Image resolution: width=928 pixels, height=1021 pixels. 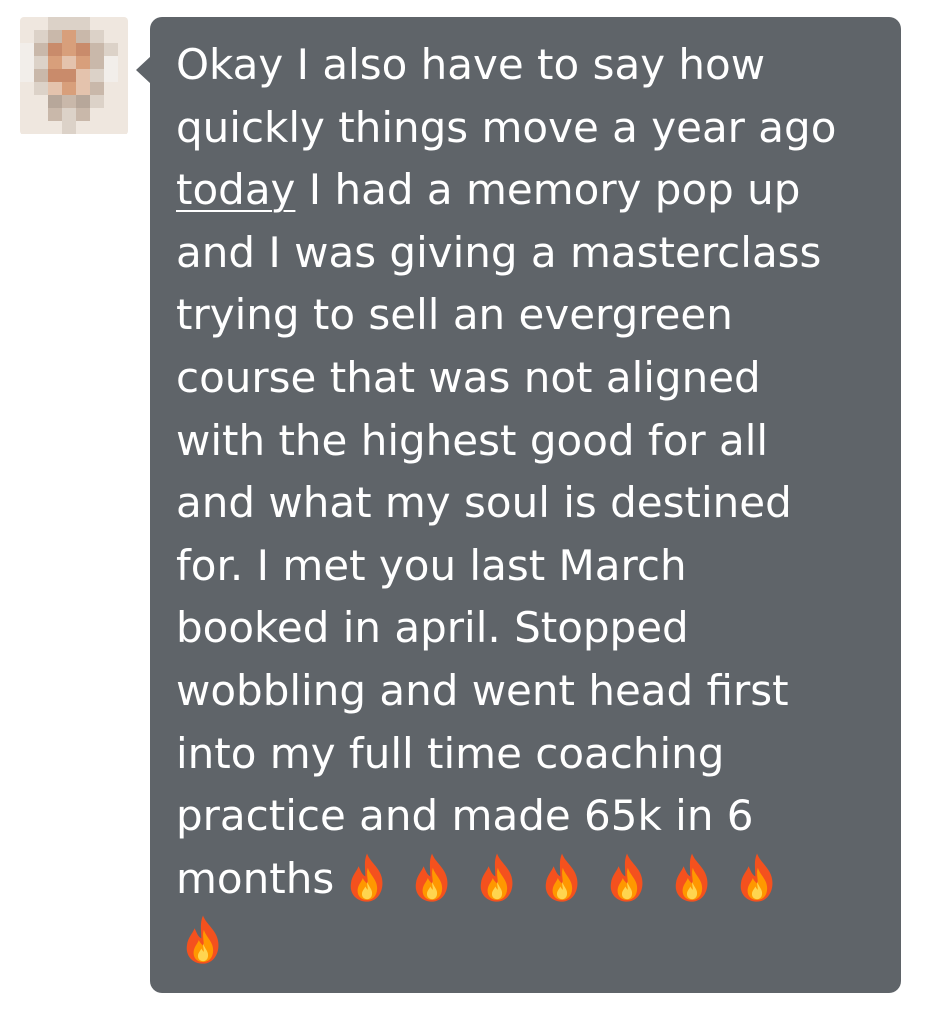 I want to click on message-line-6: course that was not aligned, so click(x=468, y=377).